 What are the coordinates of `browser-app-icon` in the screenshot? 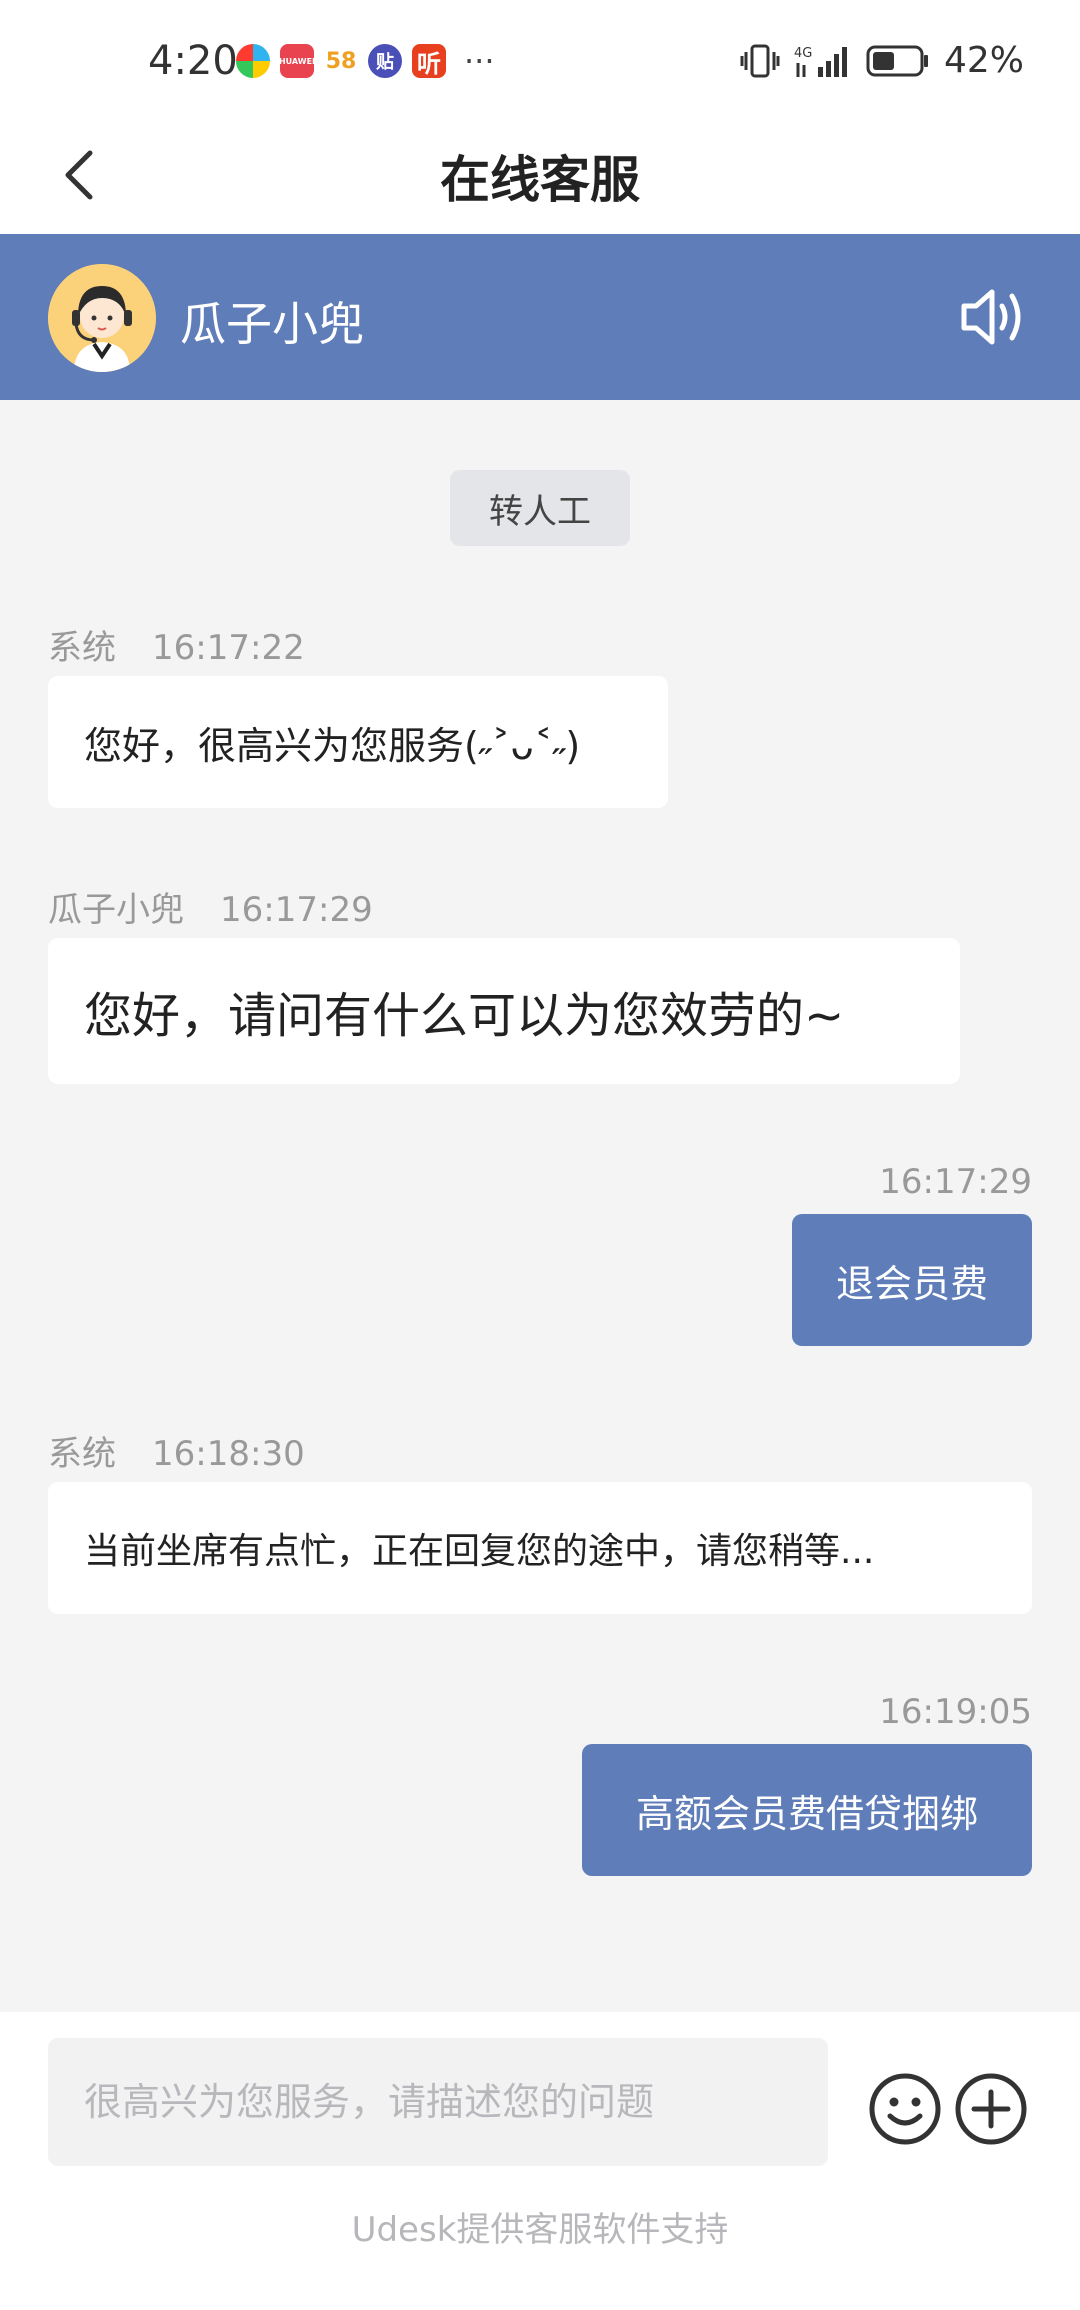 It's located at (253, 61).